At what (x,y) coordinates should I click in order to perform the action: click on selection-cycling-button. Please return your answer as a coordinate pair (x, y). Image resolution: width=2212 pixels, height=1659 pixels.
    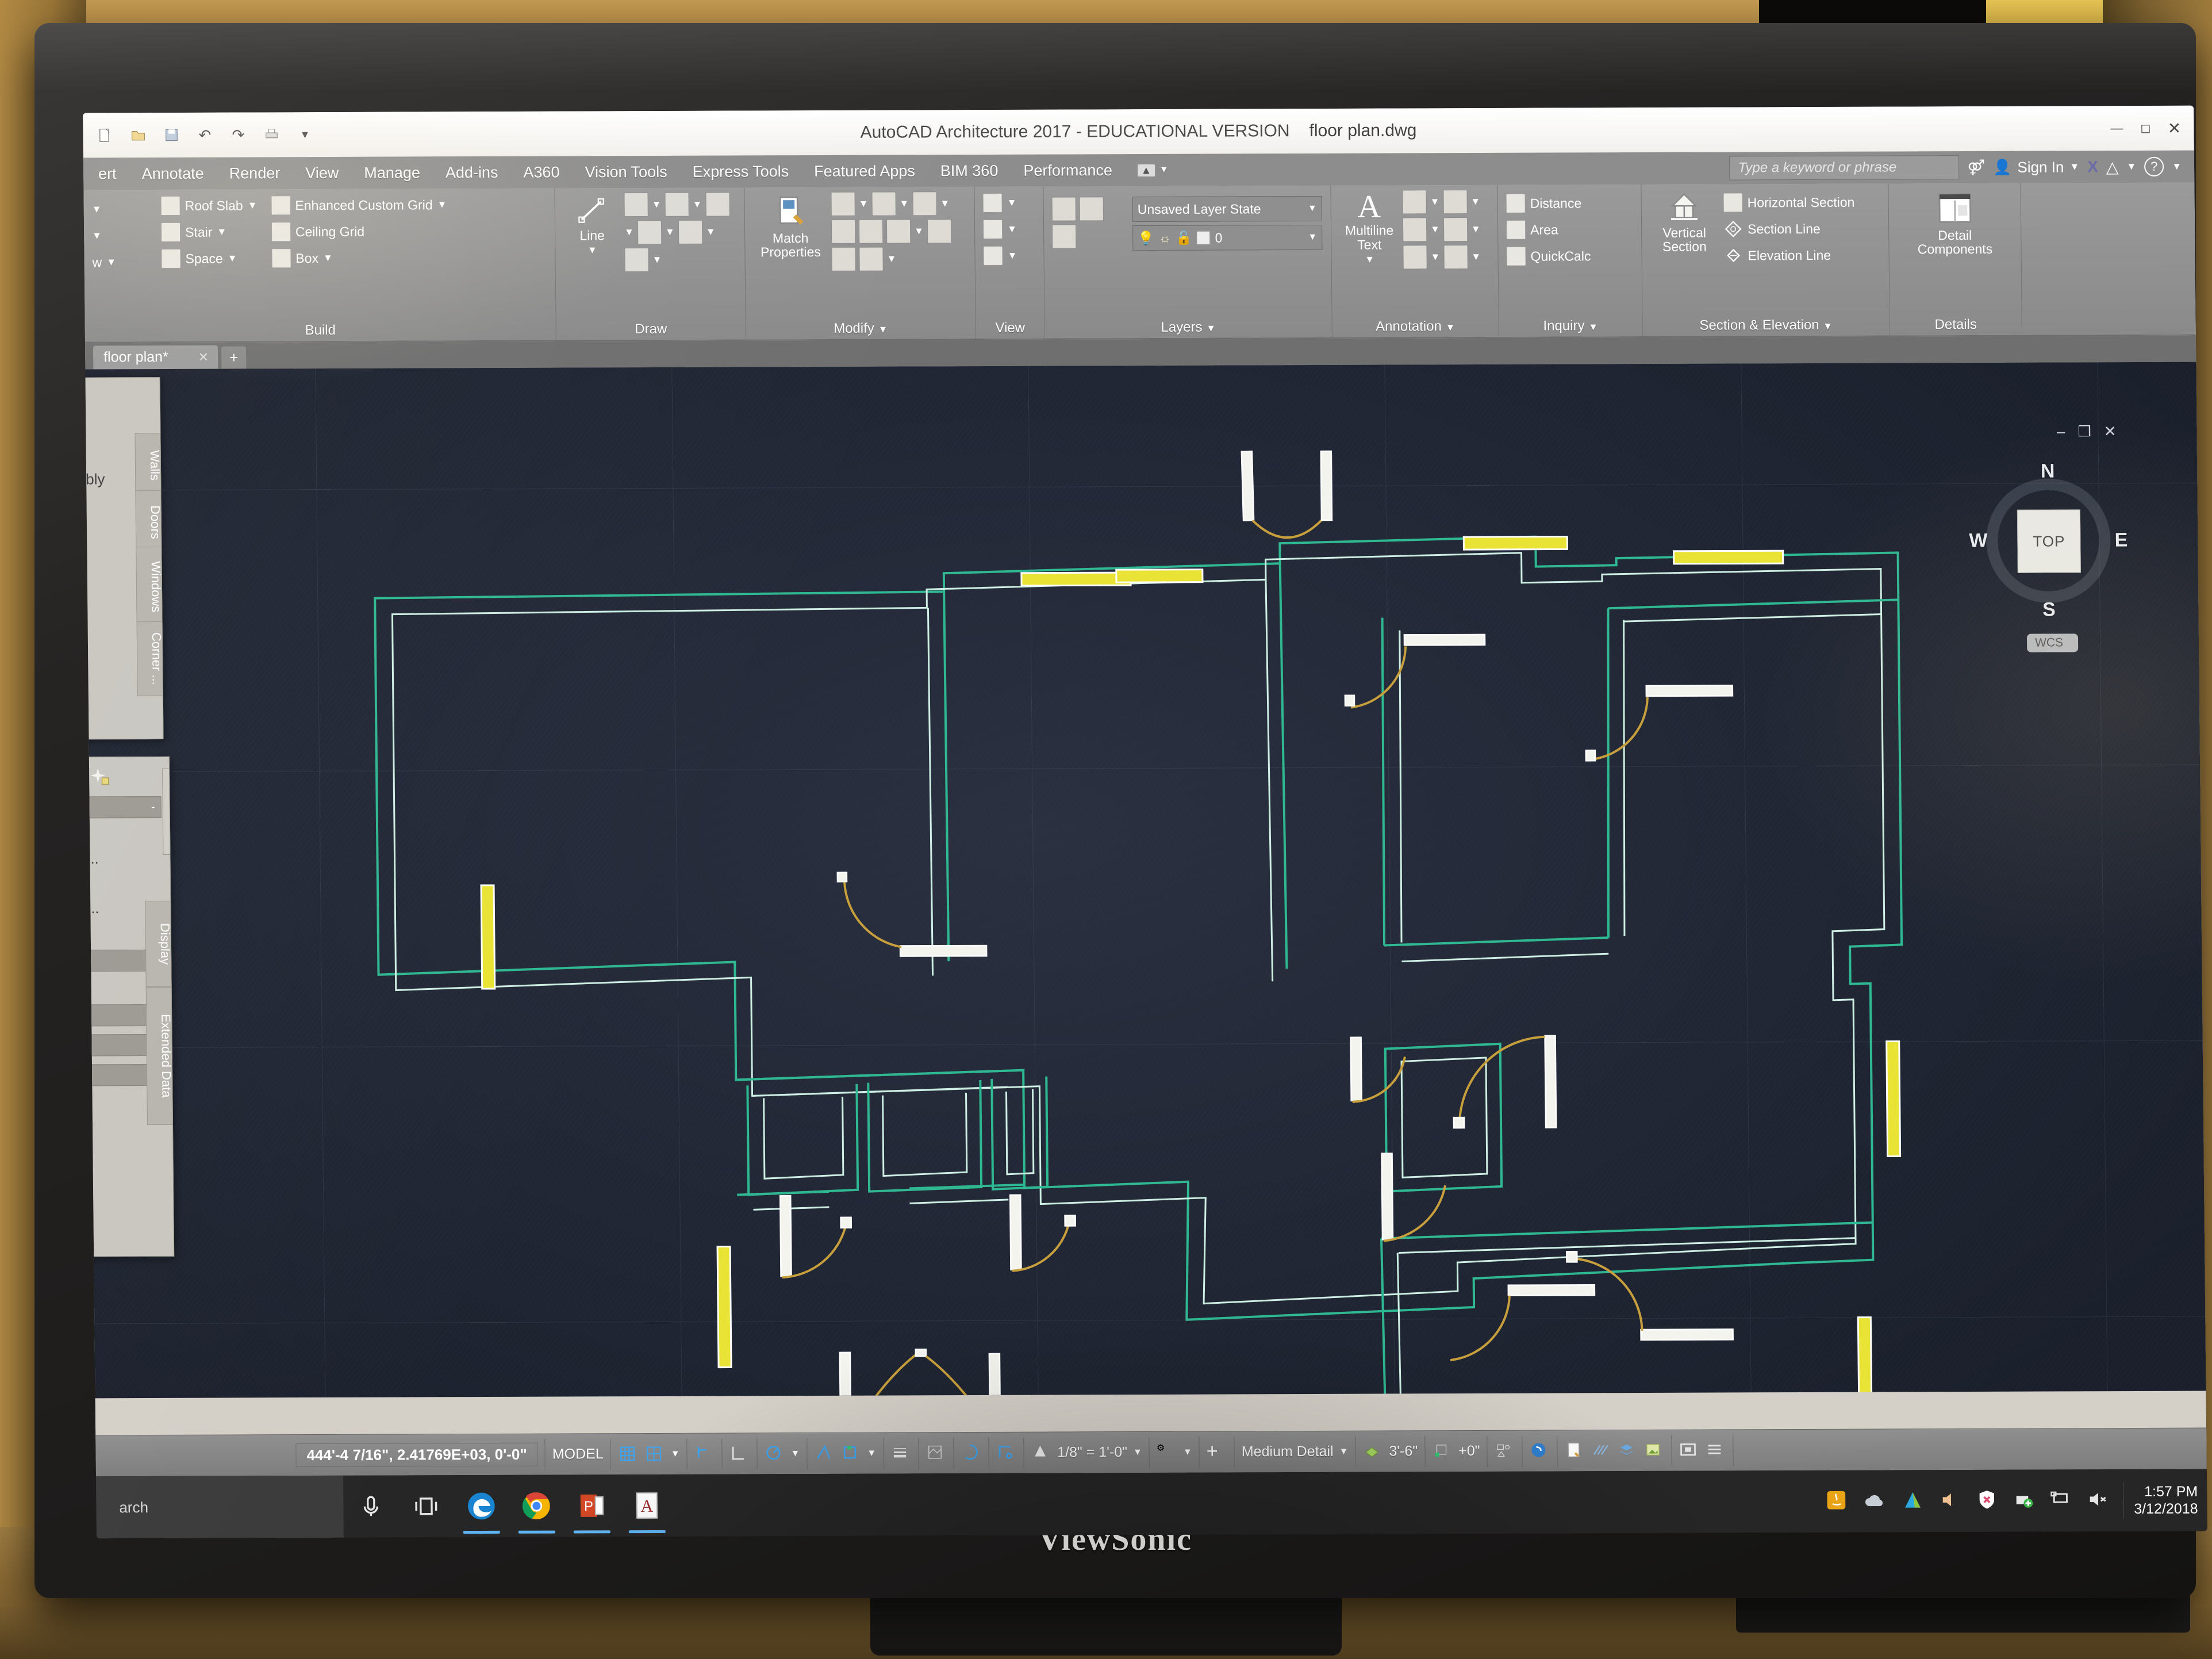
    Looking at the image, I should click on (971, 1453).